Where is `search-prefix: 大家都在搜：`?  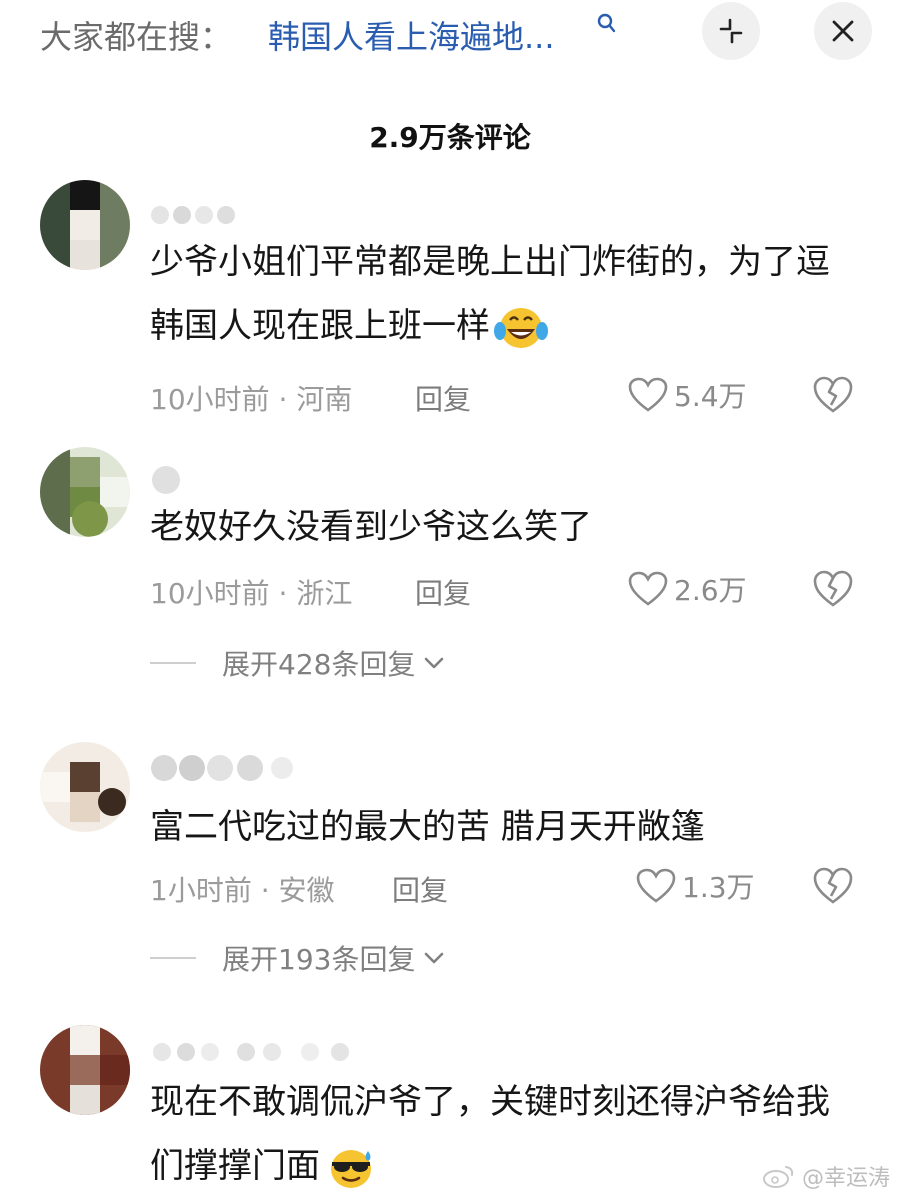 search-prefix: 大家都在搜： is located at coordinates (136, 37).